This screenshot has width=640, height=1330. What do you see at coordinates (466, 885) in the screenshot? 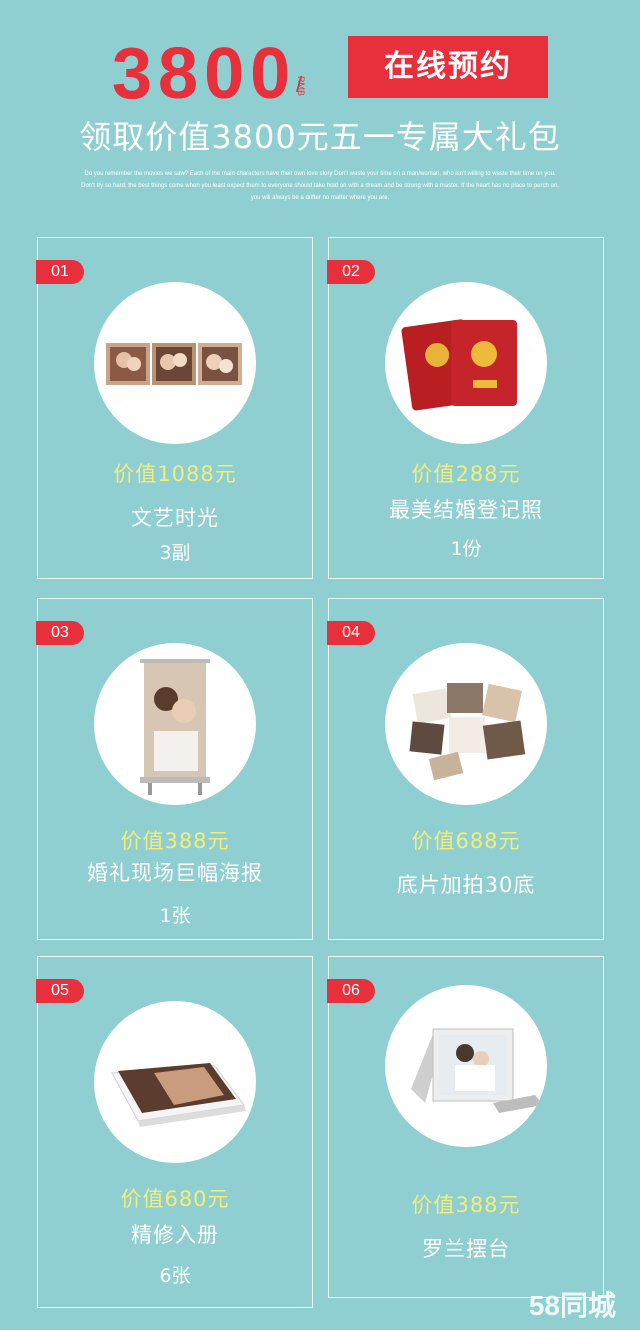
I see `card-name: 底片加拍30底` at bounding box center [466, 885].